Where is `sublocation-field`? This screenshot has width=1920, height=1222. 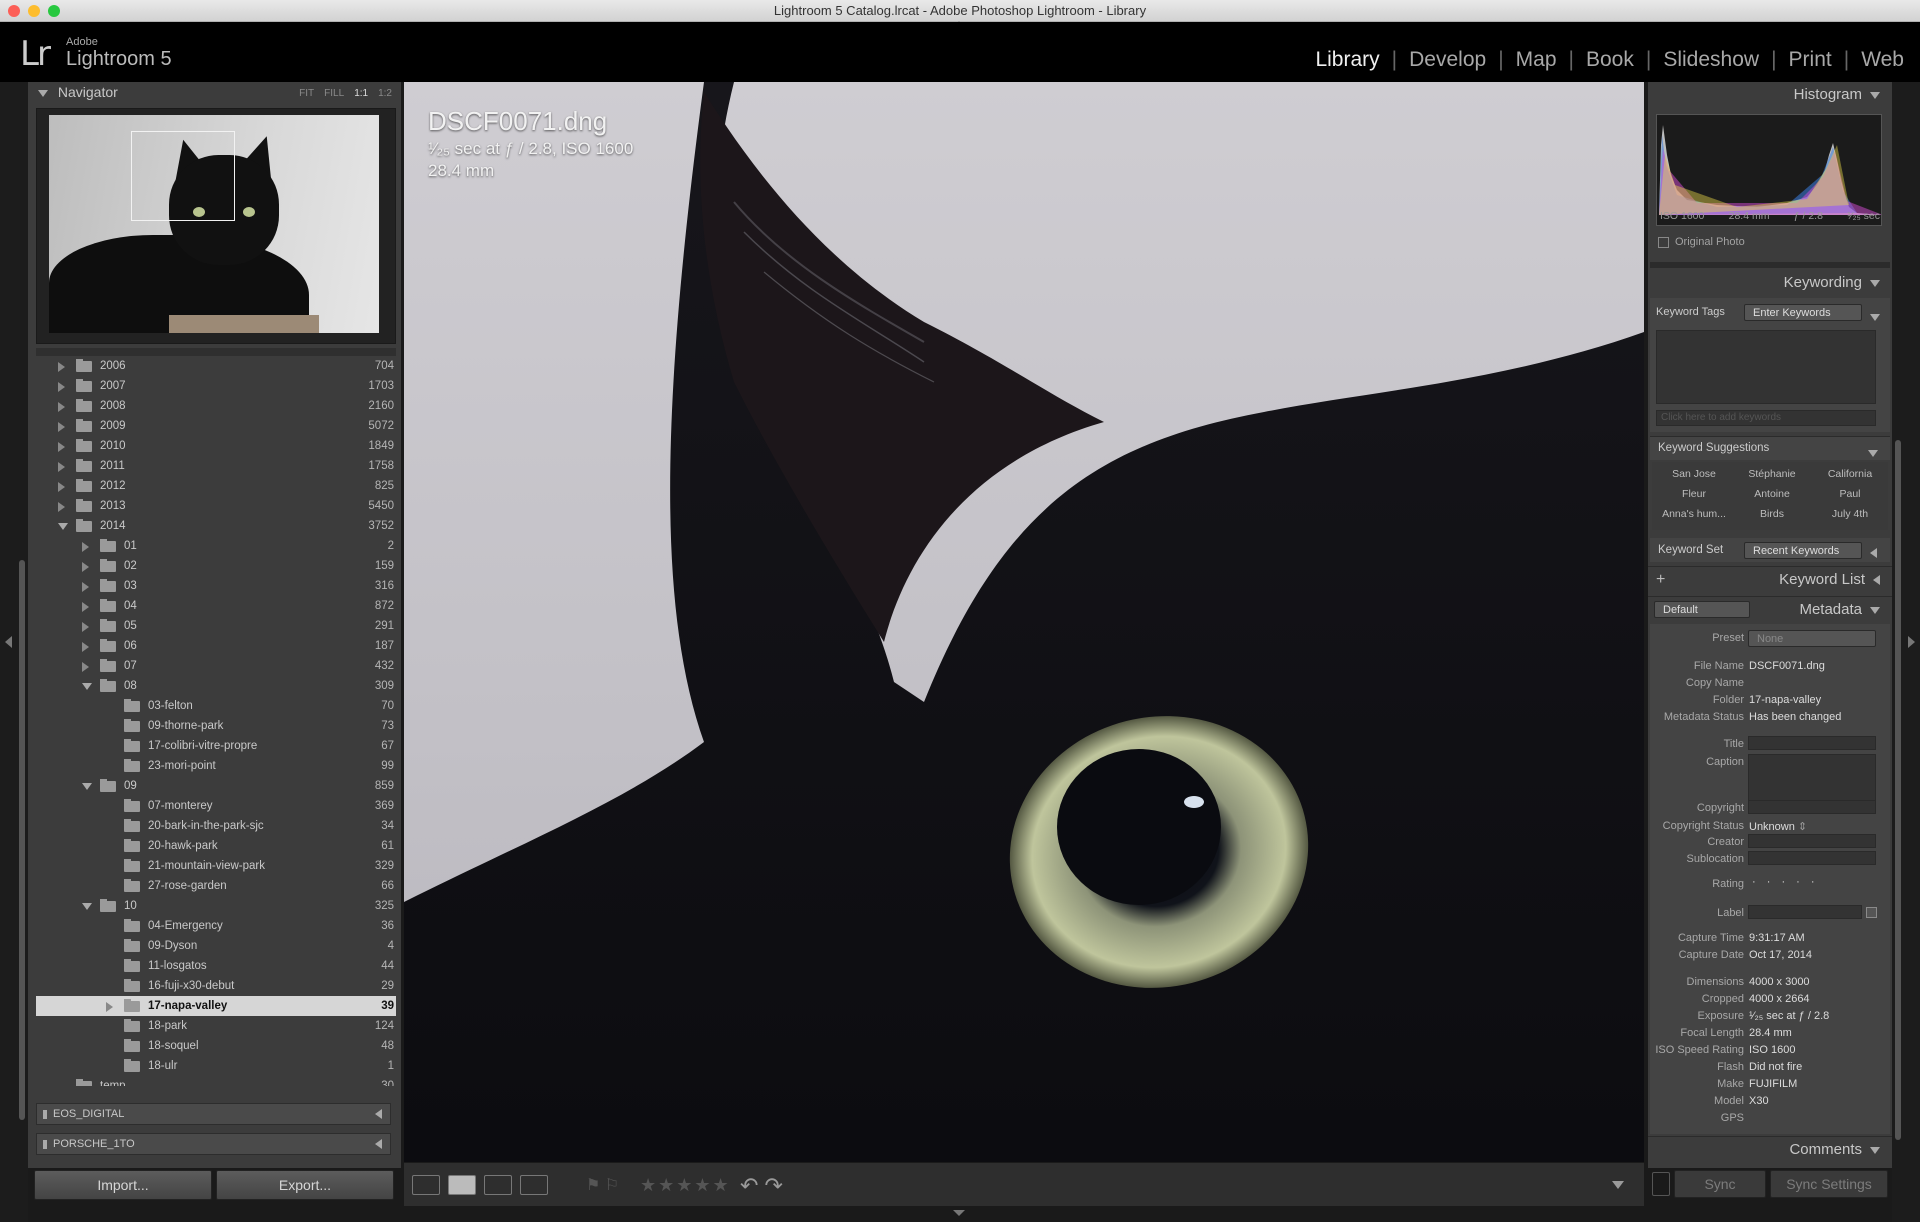
sublocation-field is located at coordinates (1812, 858).